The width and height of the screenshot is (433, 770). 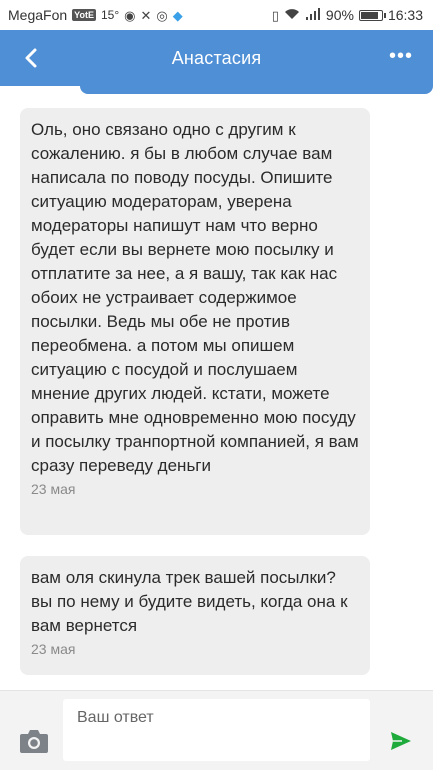 What do you see at coordinates (292, 15) in the screenshot?
I see `wifi-icon` at bounding box center [292, 15].